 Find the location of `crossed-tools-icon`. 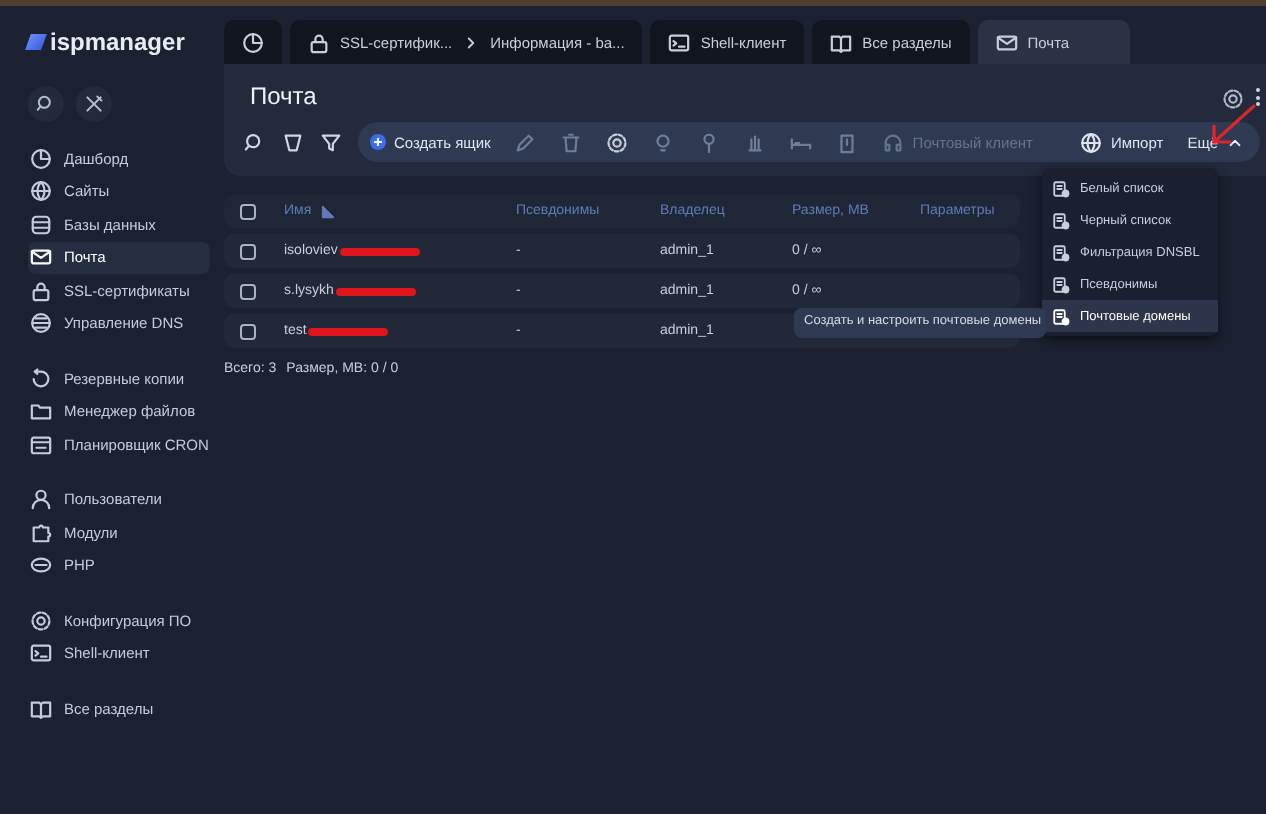

crossed-tools-icon is located at coordinates (94, 104).